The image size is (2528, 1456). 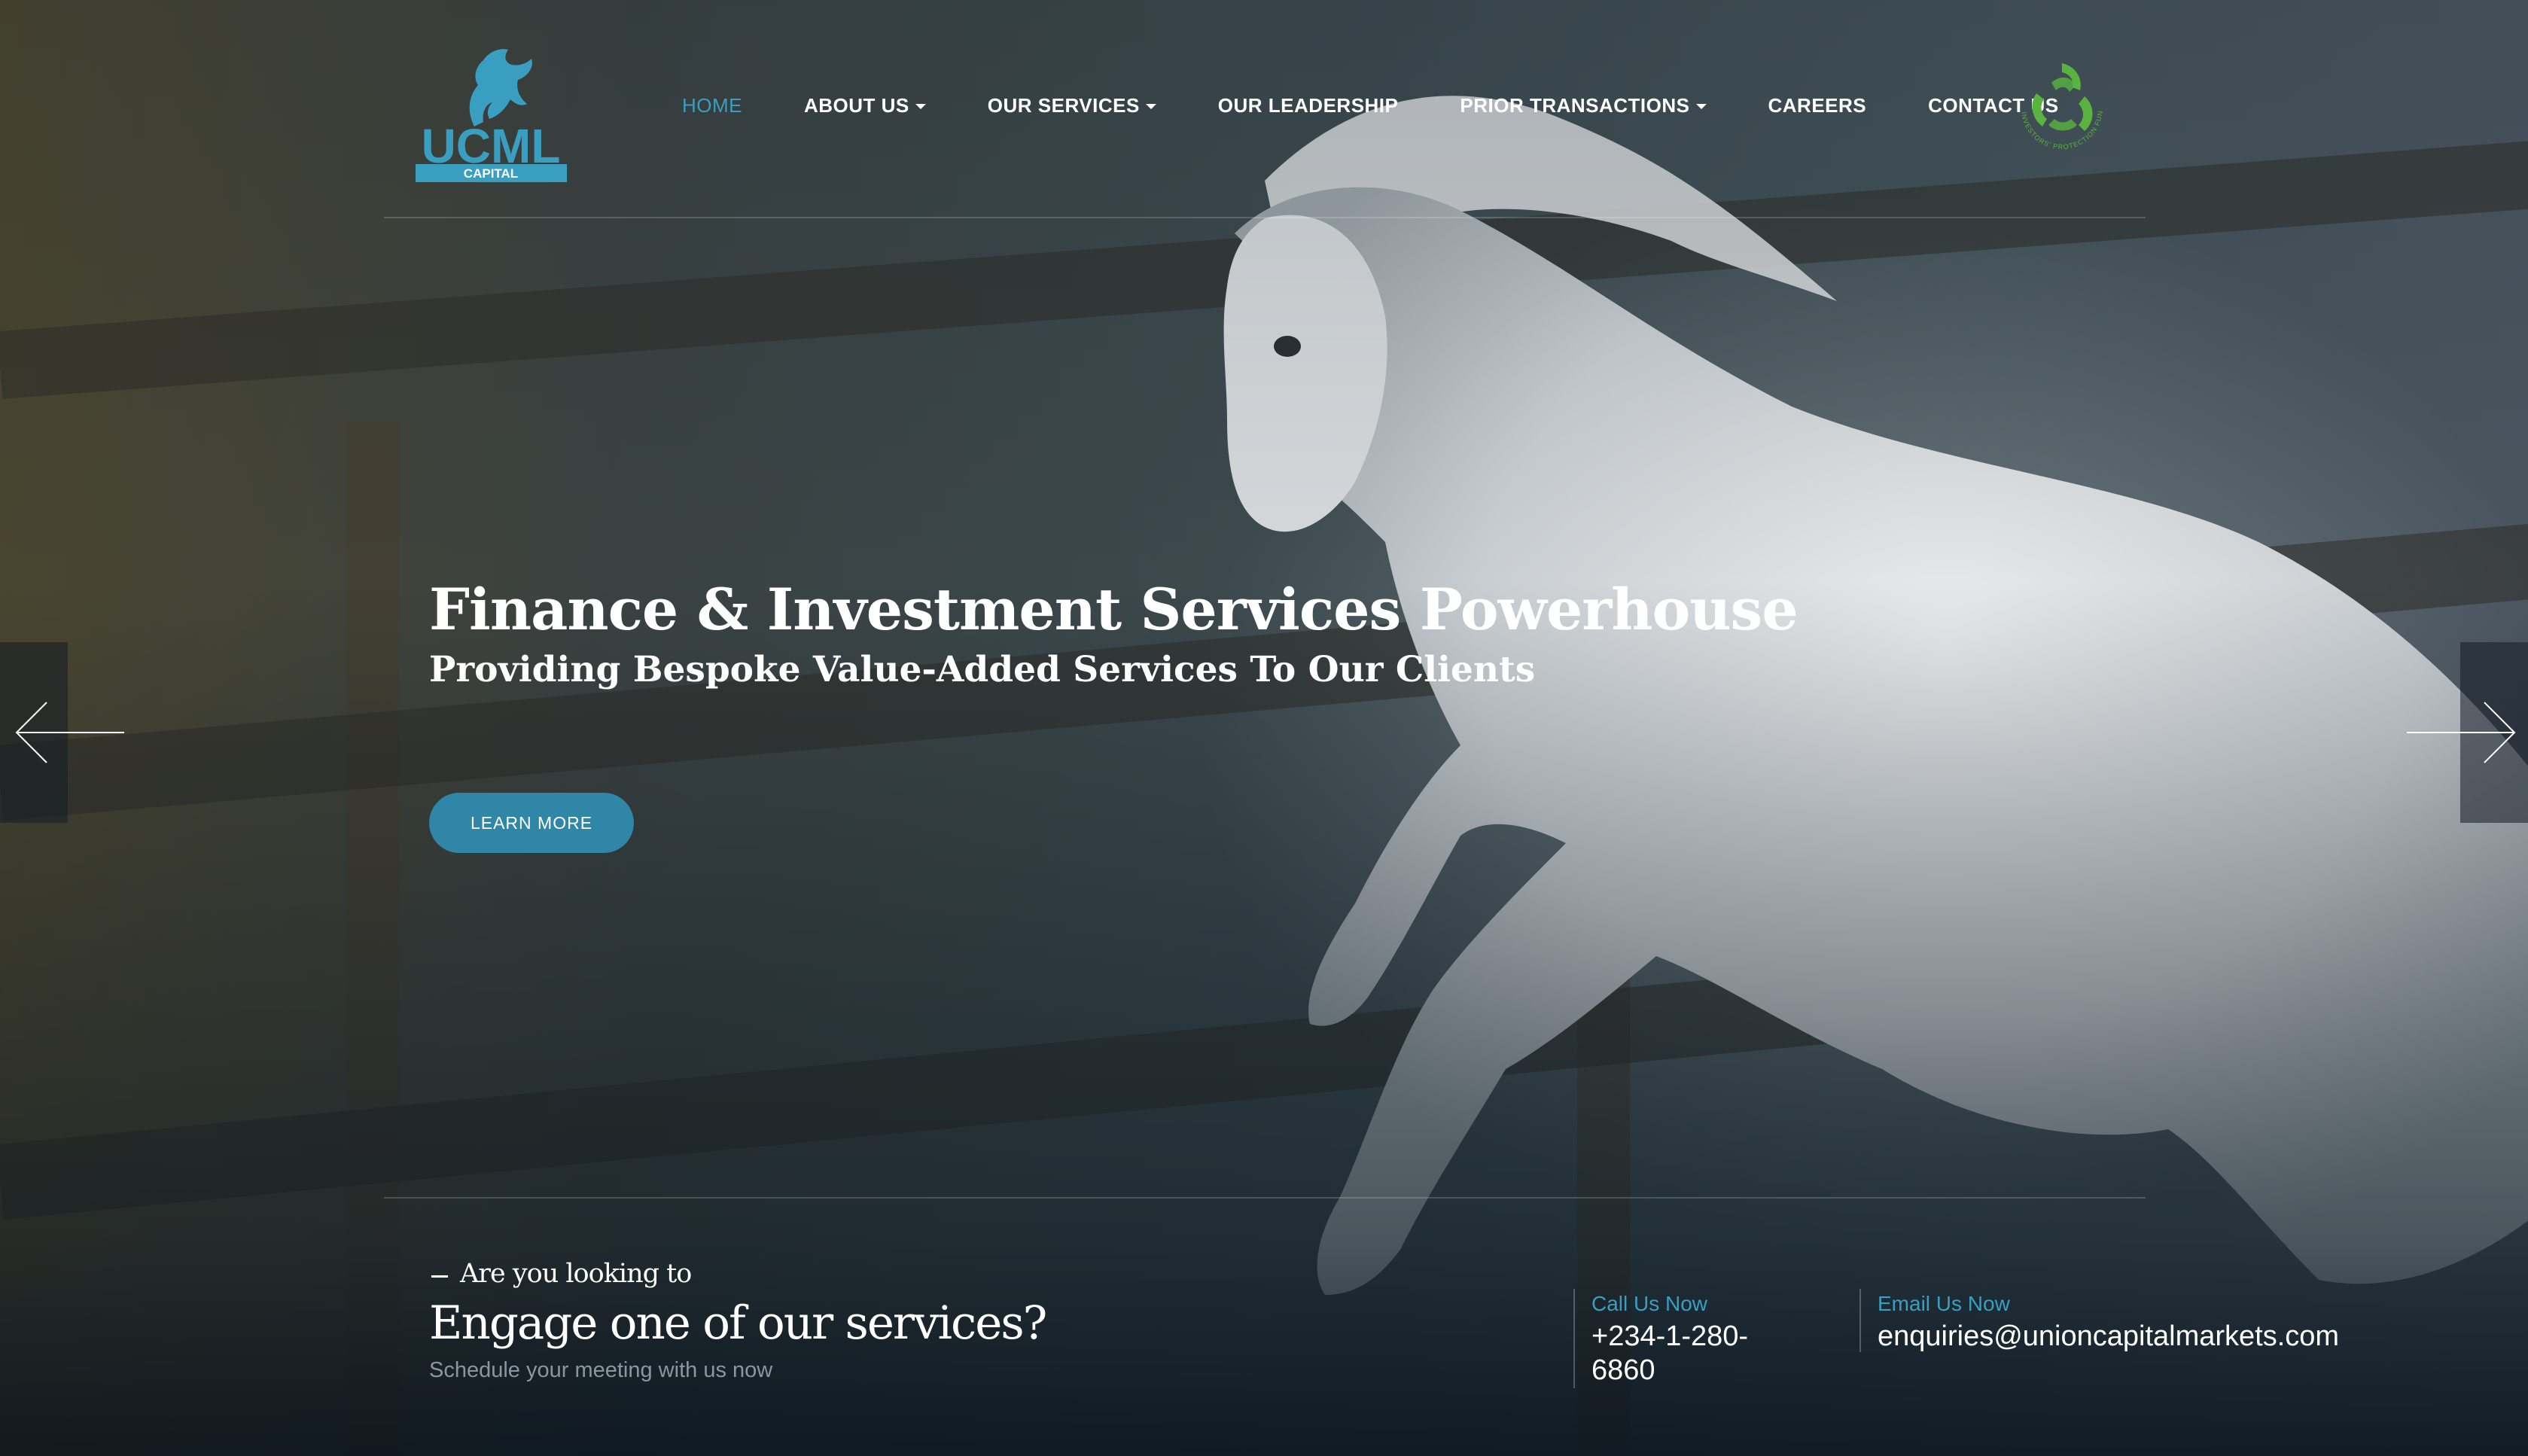 I want to click on nav-our-services: OUR SERVICES, so click(x=1072, y=105).